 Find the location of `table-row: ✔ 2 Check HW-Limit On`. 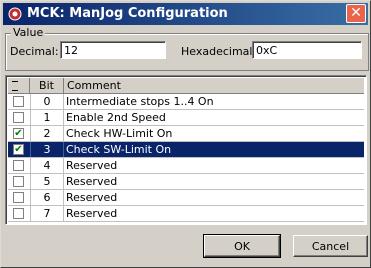

table-row: ✔ 2 Check HW-Limit On is located at coordinates (186, 134).